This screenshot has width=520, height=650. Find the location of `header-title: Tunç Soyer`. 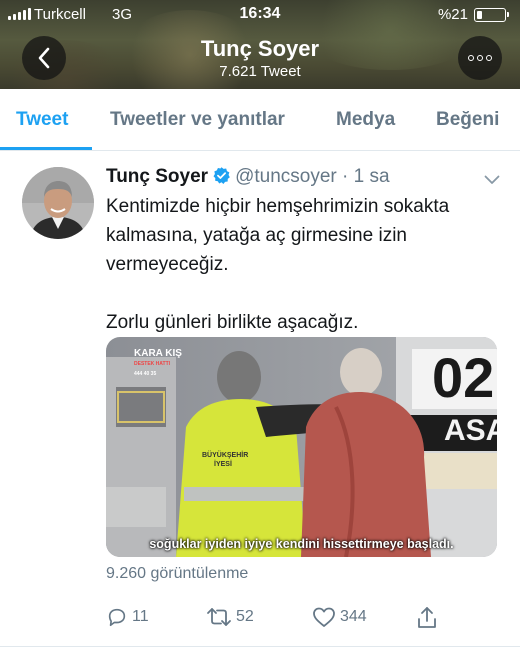

header-title: Tunç Soyer is located at coordinates (260, 48).